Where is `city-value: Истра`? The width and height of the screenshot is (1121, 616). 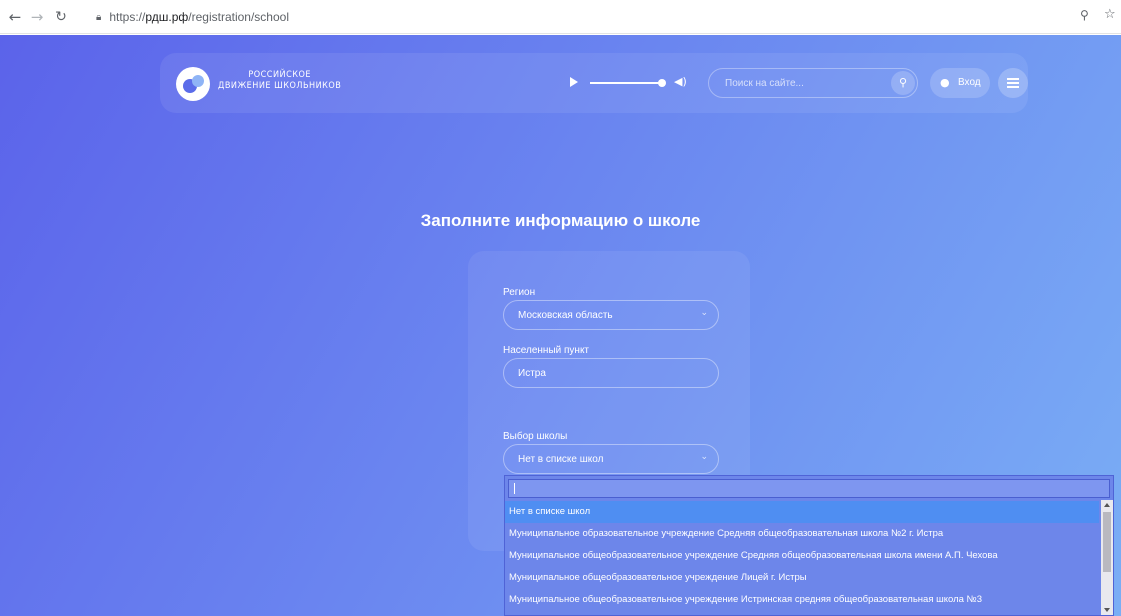 city-value: Истра is located at coordinates (532, 373).